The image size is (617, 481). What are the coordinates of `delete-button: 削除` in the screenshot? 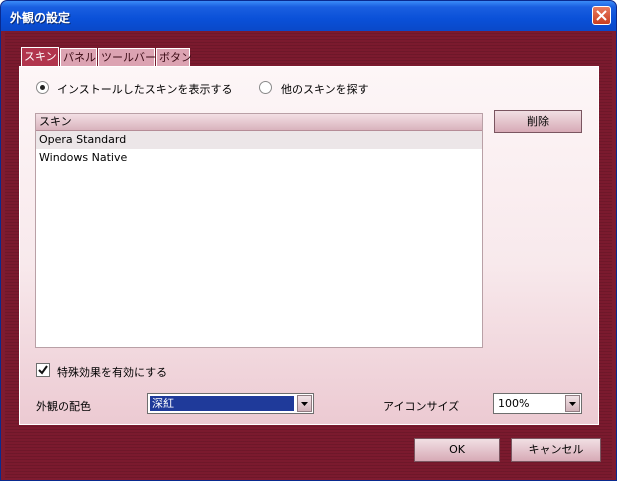 It's located at (538, 121).